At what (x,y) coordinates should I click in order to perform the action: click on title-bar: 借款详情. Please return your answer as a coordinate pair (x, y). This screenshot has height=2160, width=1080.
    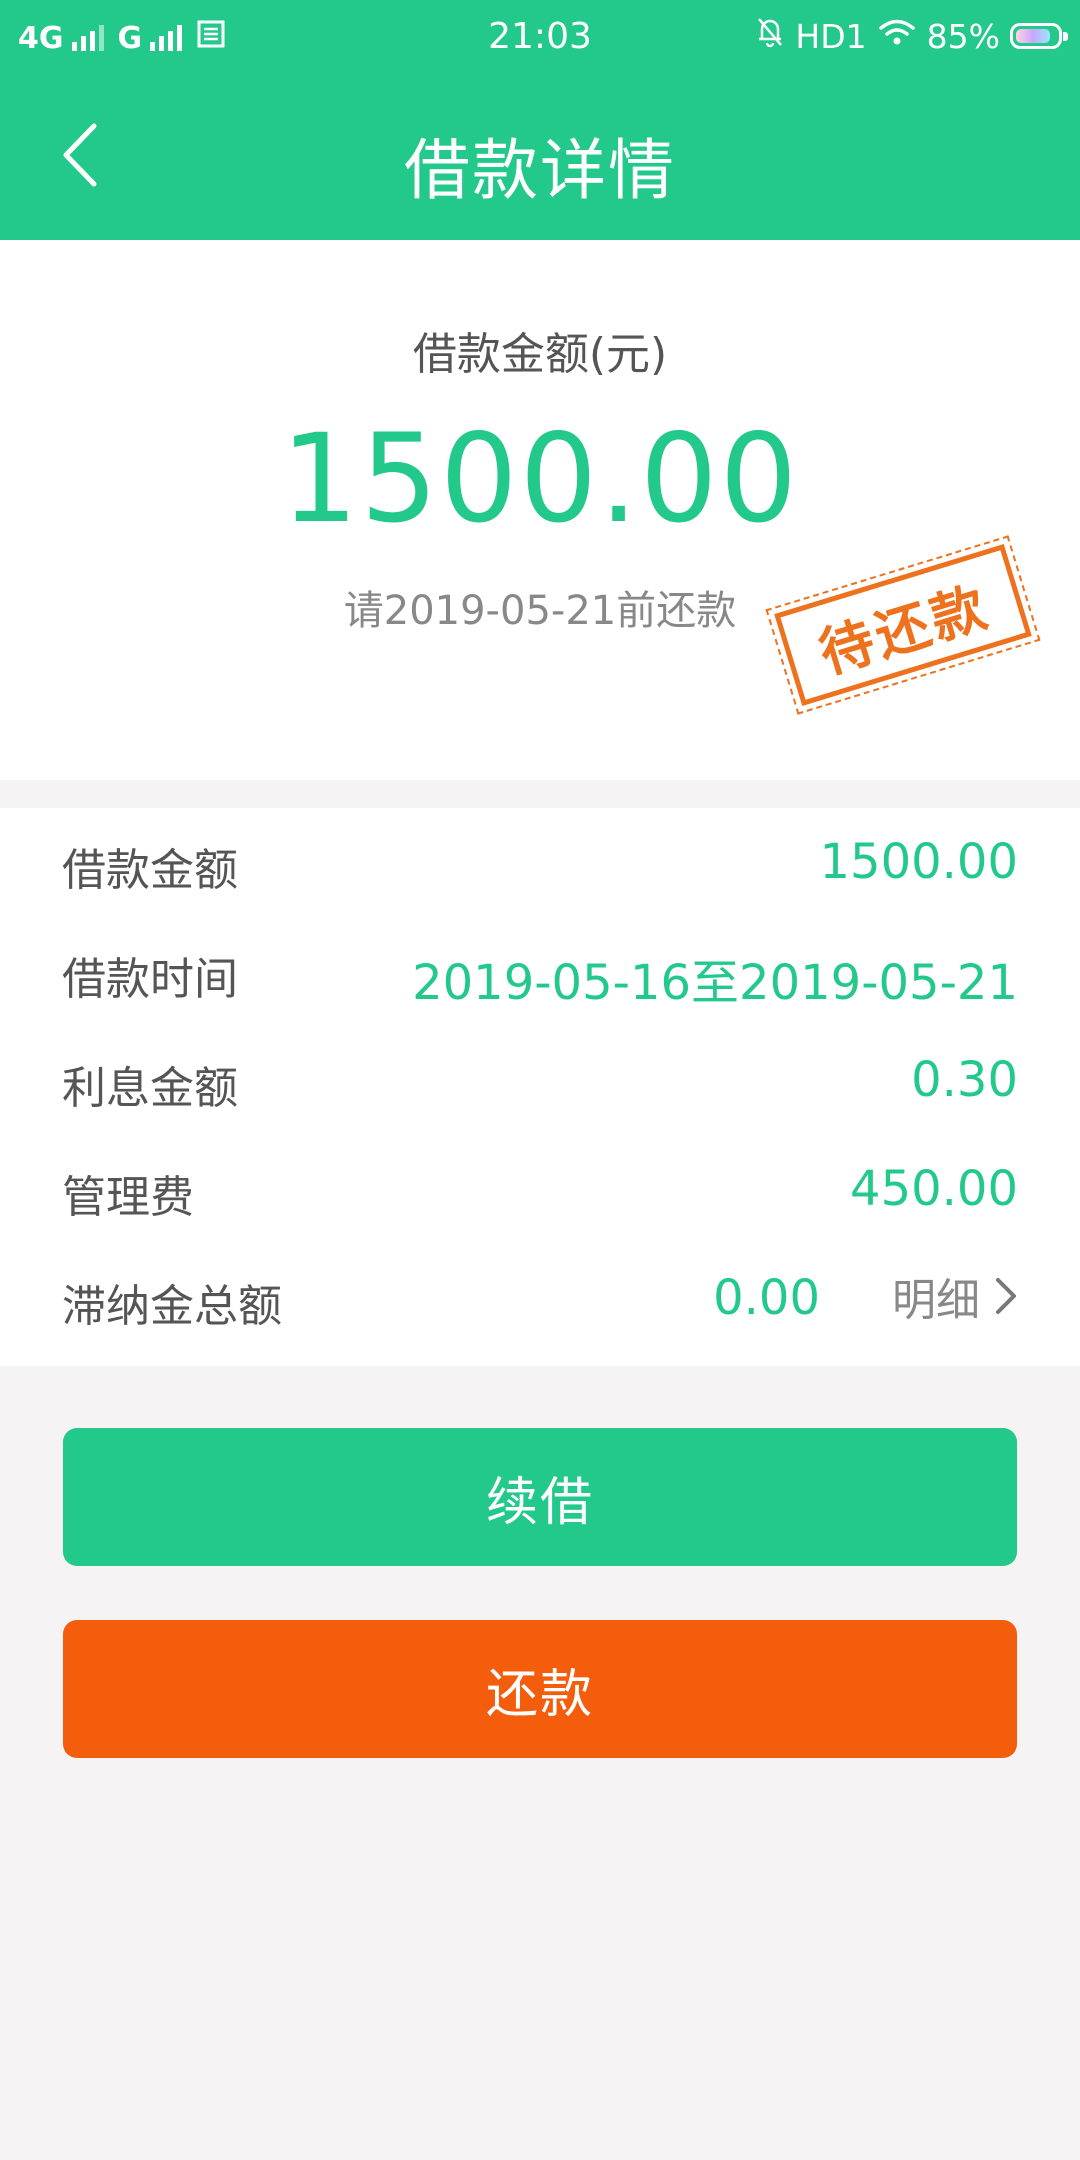
    Looking at the image, I should click on (540, 157).